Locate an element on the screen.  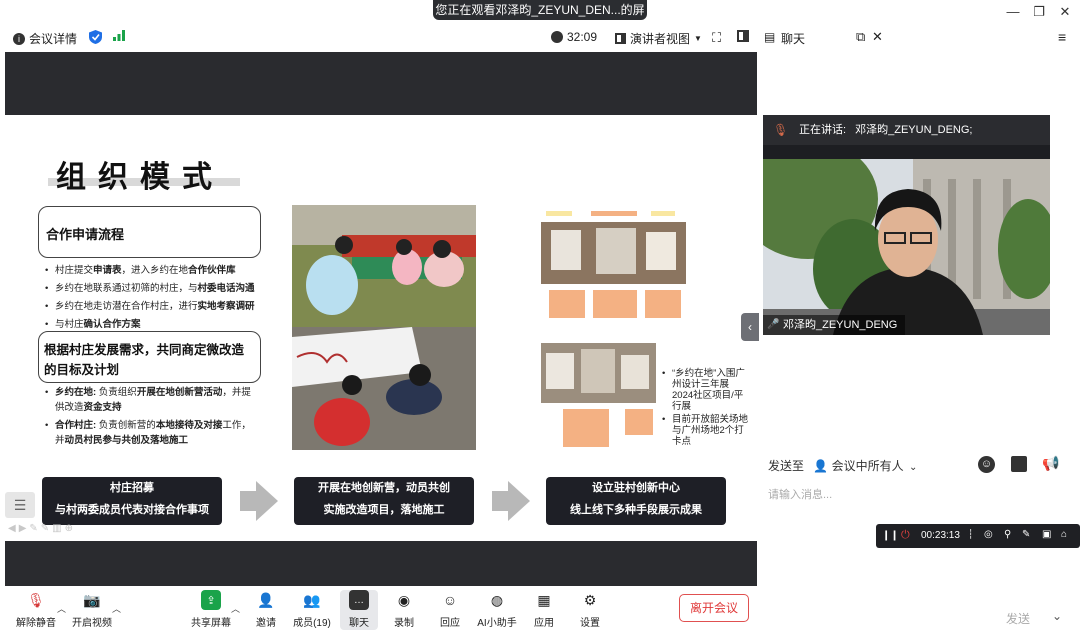
video-frame is located at coordinates (906, 247).